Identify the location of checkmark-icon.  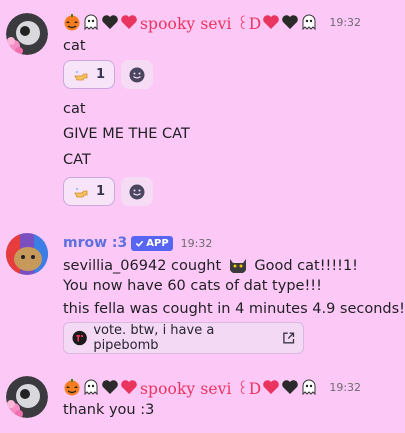
(140, 243).